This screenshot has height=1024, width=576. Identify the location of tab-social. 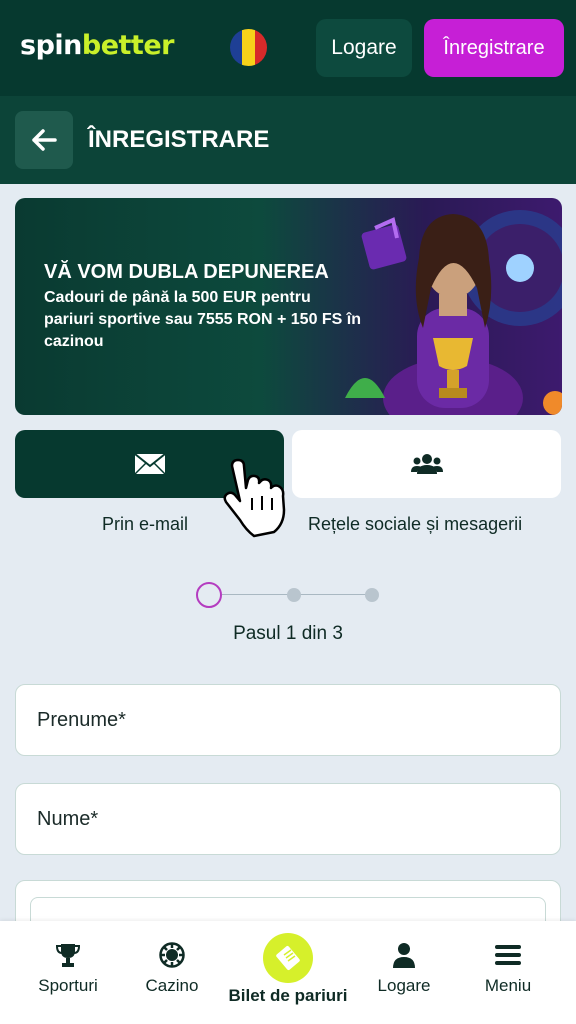
(426, 464).